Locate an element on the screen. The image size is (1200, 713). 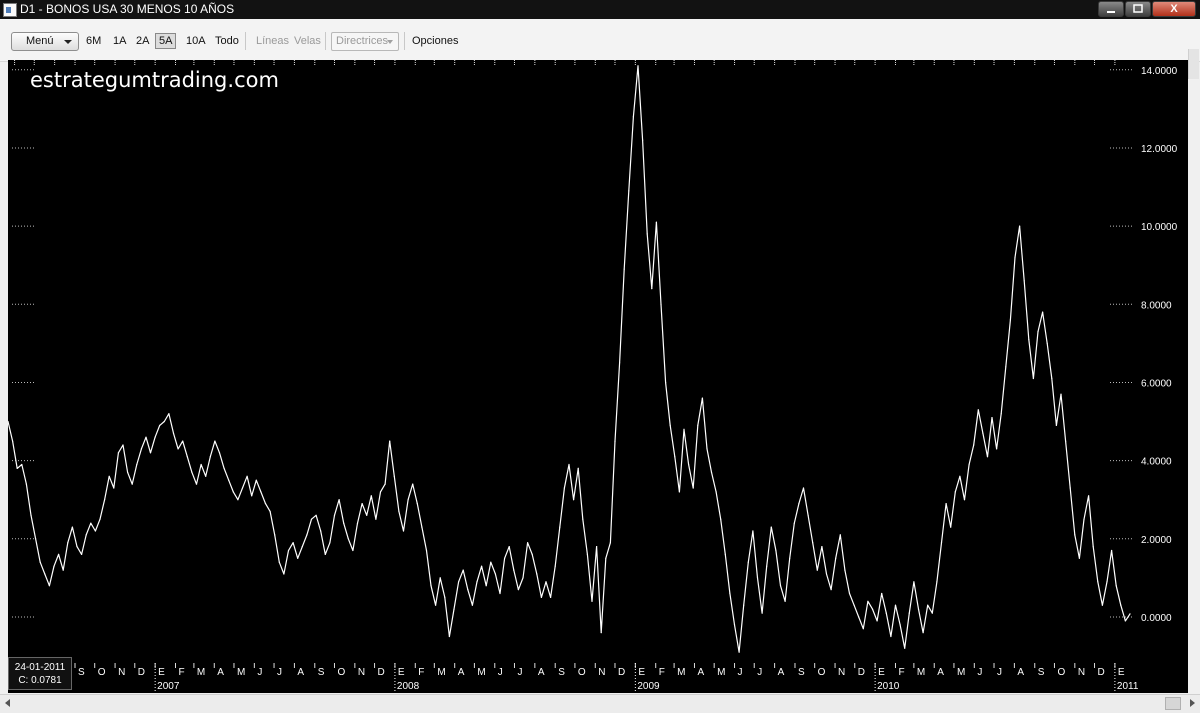
scroll-thumb is located at coordinates (1173, 703).